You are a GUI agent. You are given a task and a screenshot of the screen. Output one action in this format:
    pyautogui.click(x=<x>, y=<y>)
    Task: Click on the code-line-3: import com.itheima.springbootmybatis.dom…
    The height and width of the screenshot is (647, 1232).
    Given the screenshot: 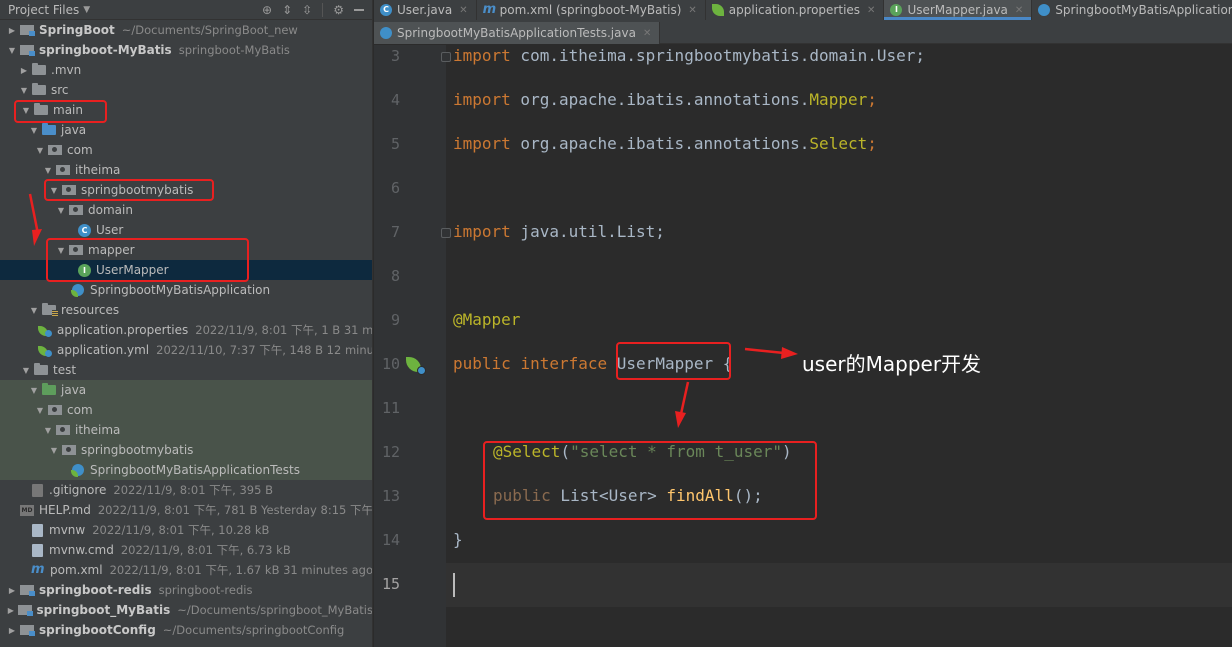 What is the action you would take?
    pyautogui.click(x=689, y=55)
    